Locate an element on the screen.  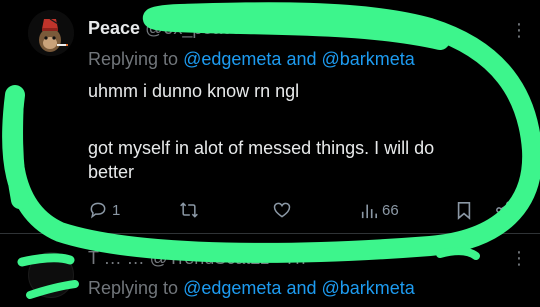
views-button: 66 is located at coordinates (379, 210).